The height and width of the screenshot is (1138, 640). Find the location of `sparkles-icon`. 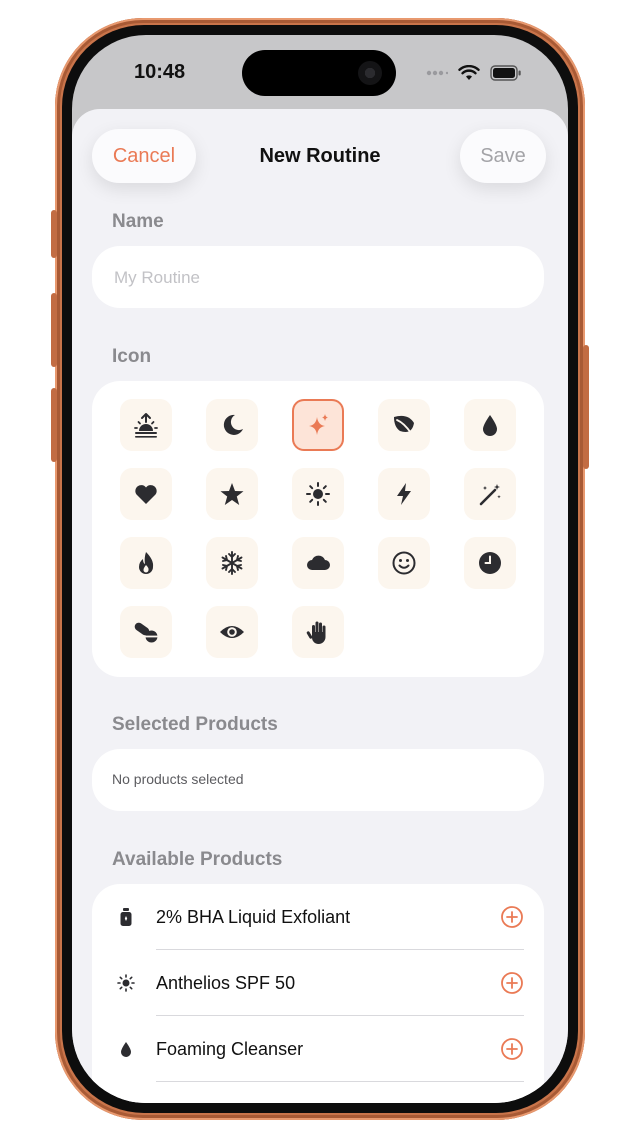

sparkles-icon is located at coordinates (318, 425).